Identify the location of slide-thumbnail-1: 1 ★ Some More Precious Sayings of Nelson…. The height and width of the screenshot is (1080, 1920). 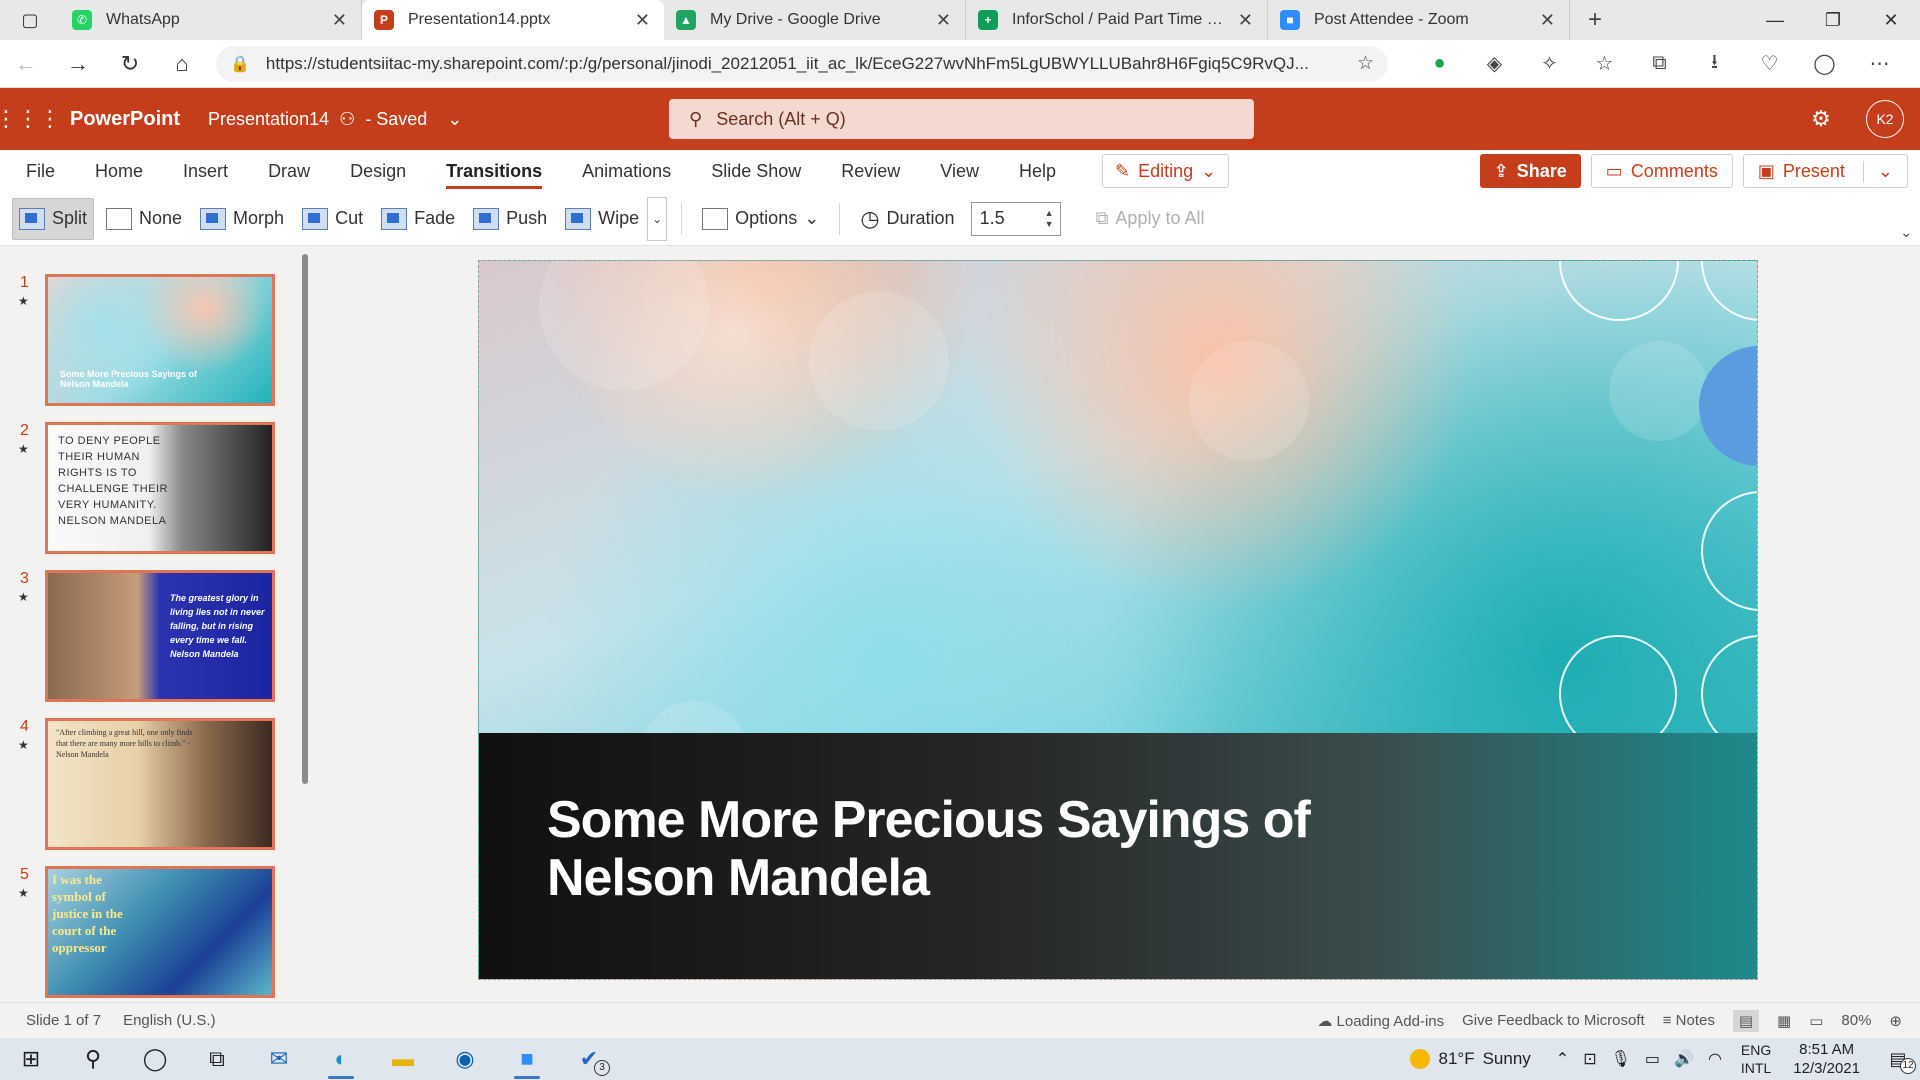
(145, 340).